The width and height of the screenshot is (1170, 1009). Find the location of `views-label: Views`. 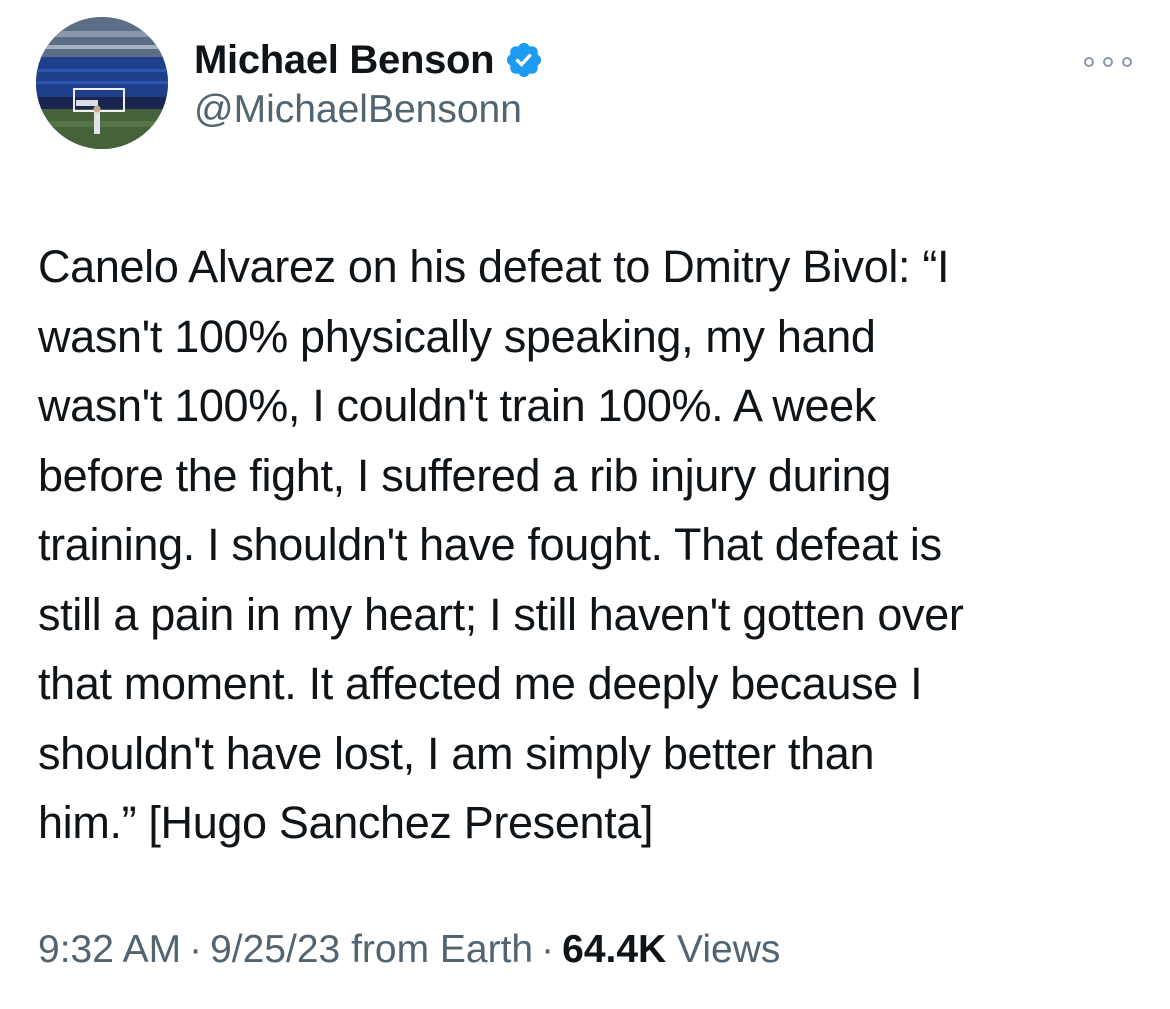

views-label: Views is located at coordinates (729, 949).